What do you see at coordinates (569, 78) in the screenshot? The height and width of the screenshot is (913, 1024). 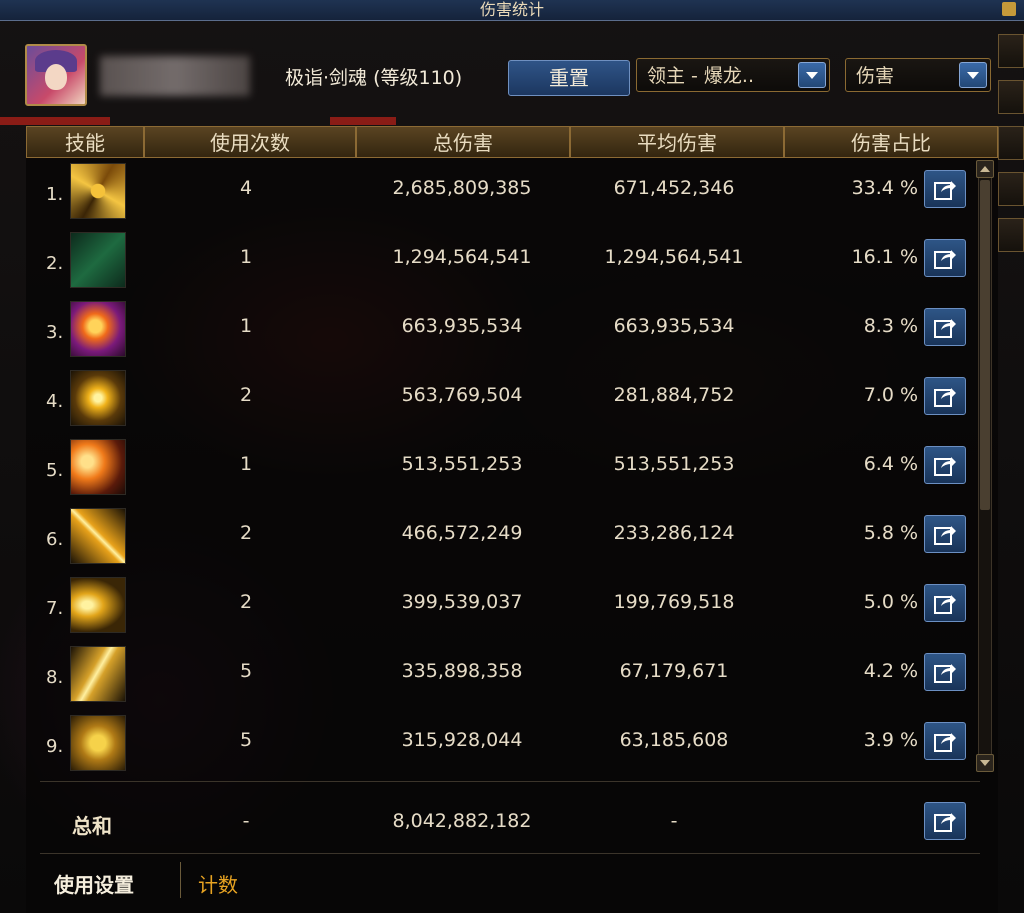 I see `reset-button: 重置` at bounding box center [569, 78].